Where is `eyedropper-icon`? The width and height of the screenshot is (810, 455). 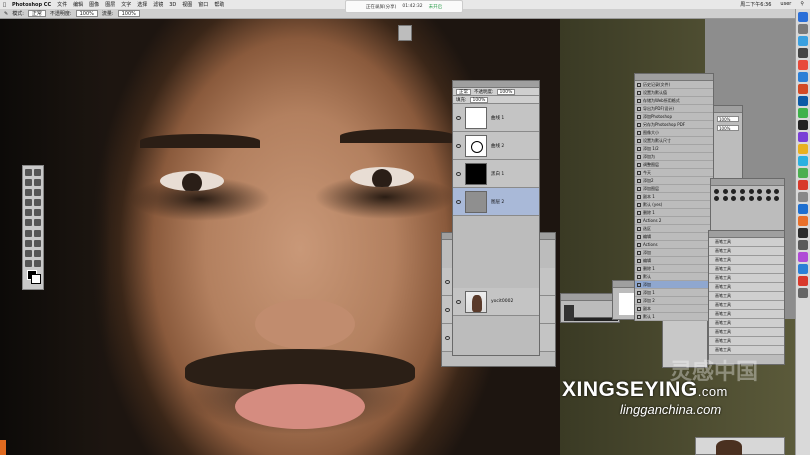 eyedropper-icon is located at coordinates (37, 193).